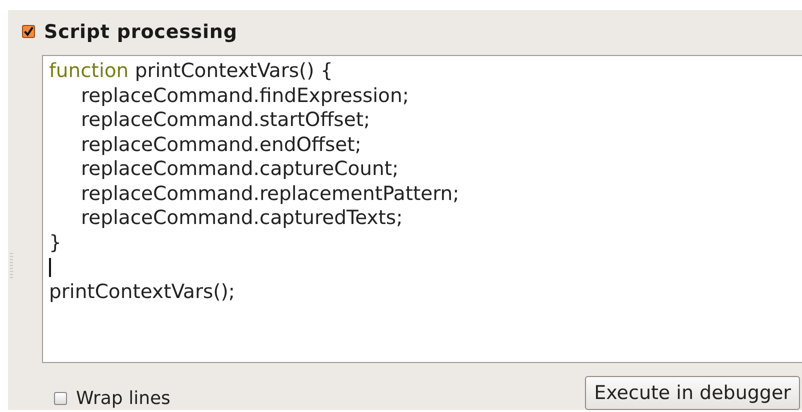 The image size is (802, 412). I want to click on code-line: replaceCommand.endOffset;, so click(221, 144).